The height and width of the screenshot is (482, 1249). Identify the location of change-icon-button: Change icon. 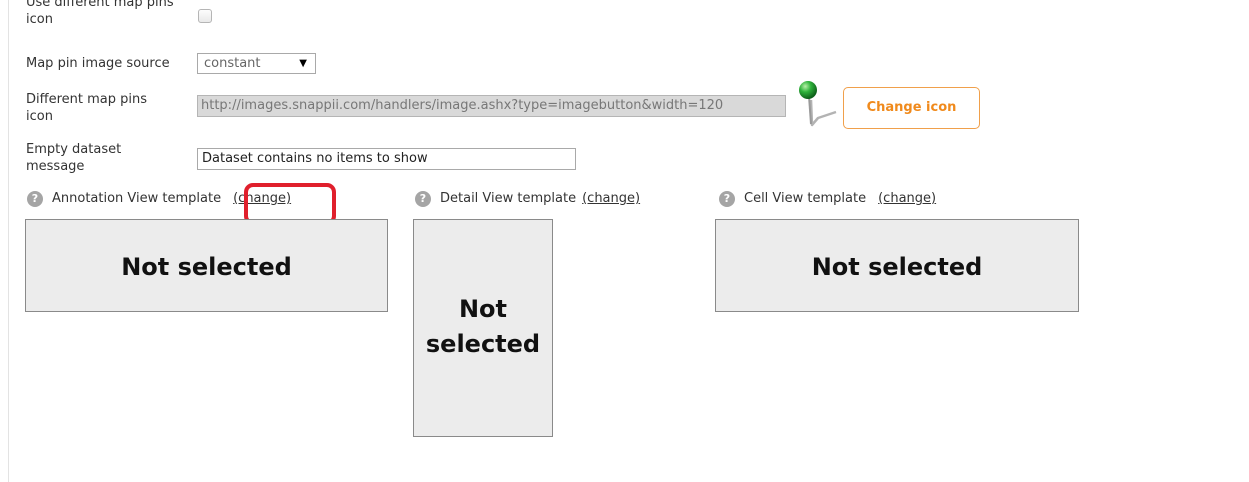
(911, 108).